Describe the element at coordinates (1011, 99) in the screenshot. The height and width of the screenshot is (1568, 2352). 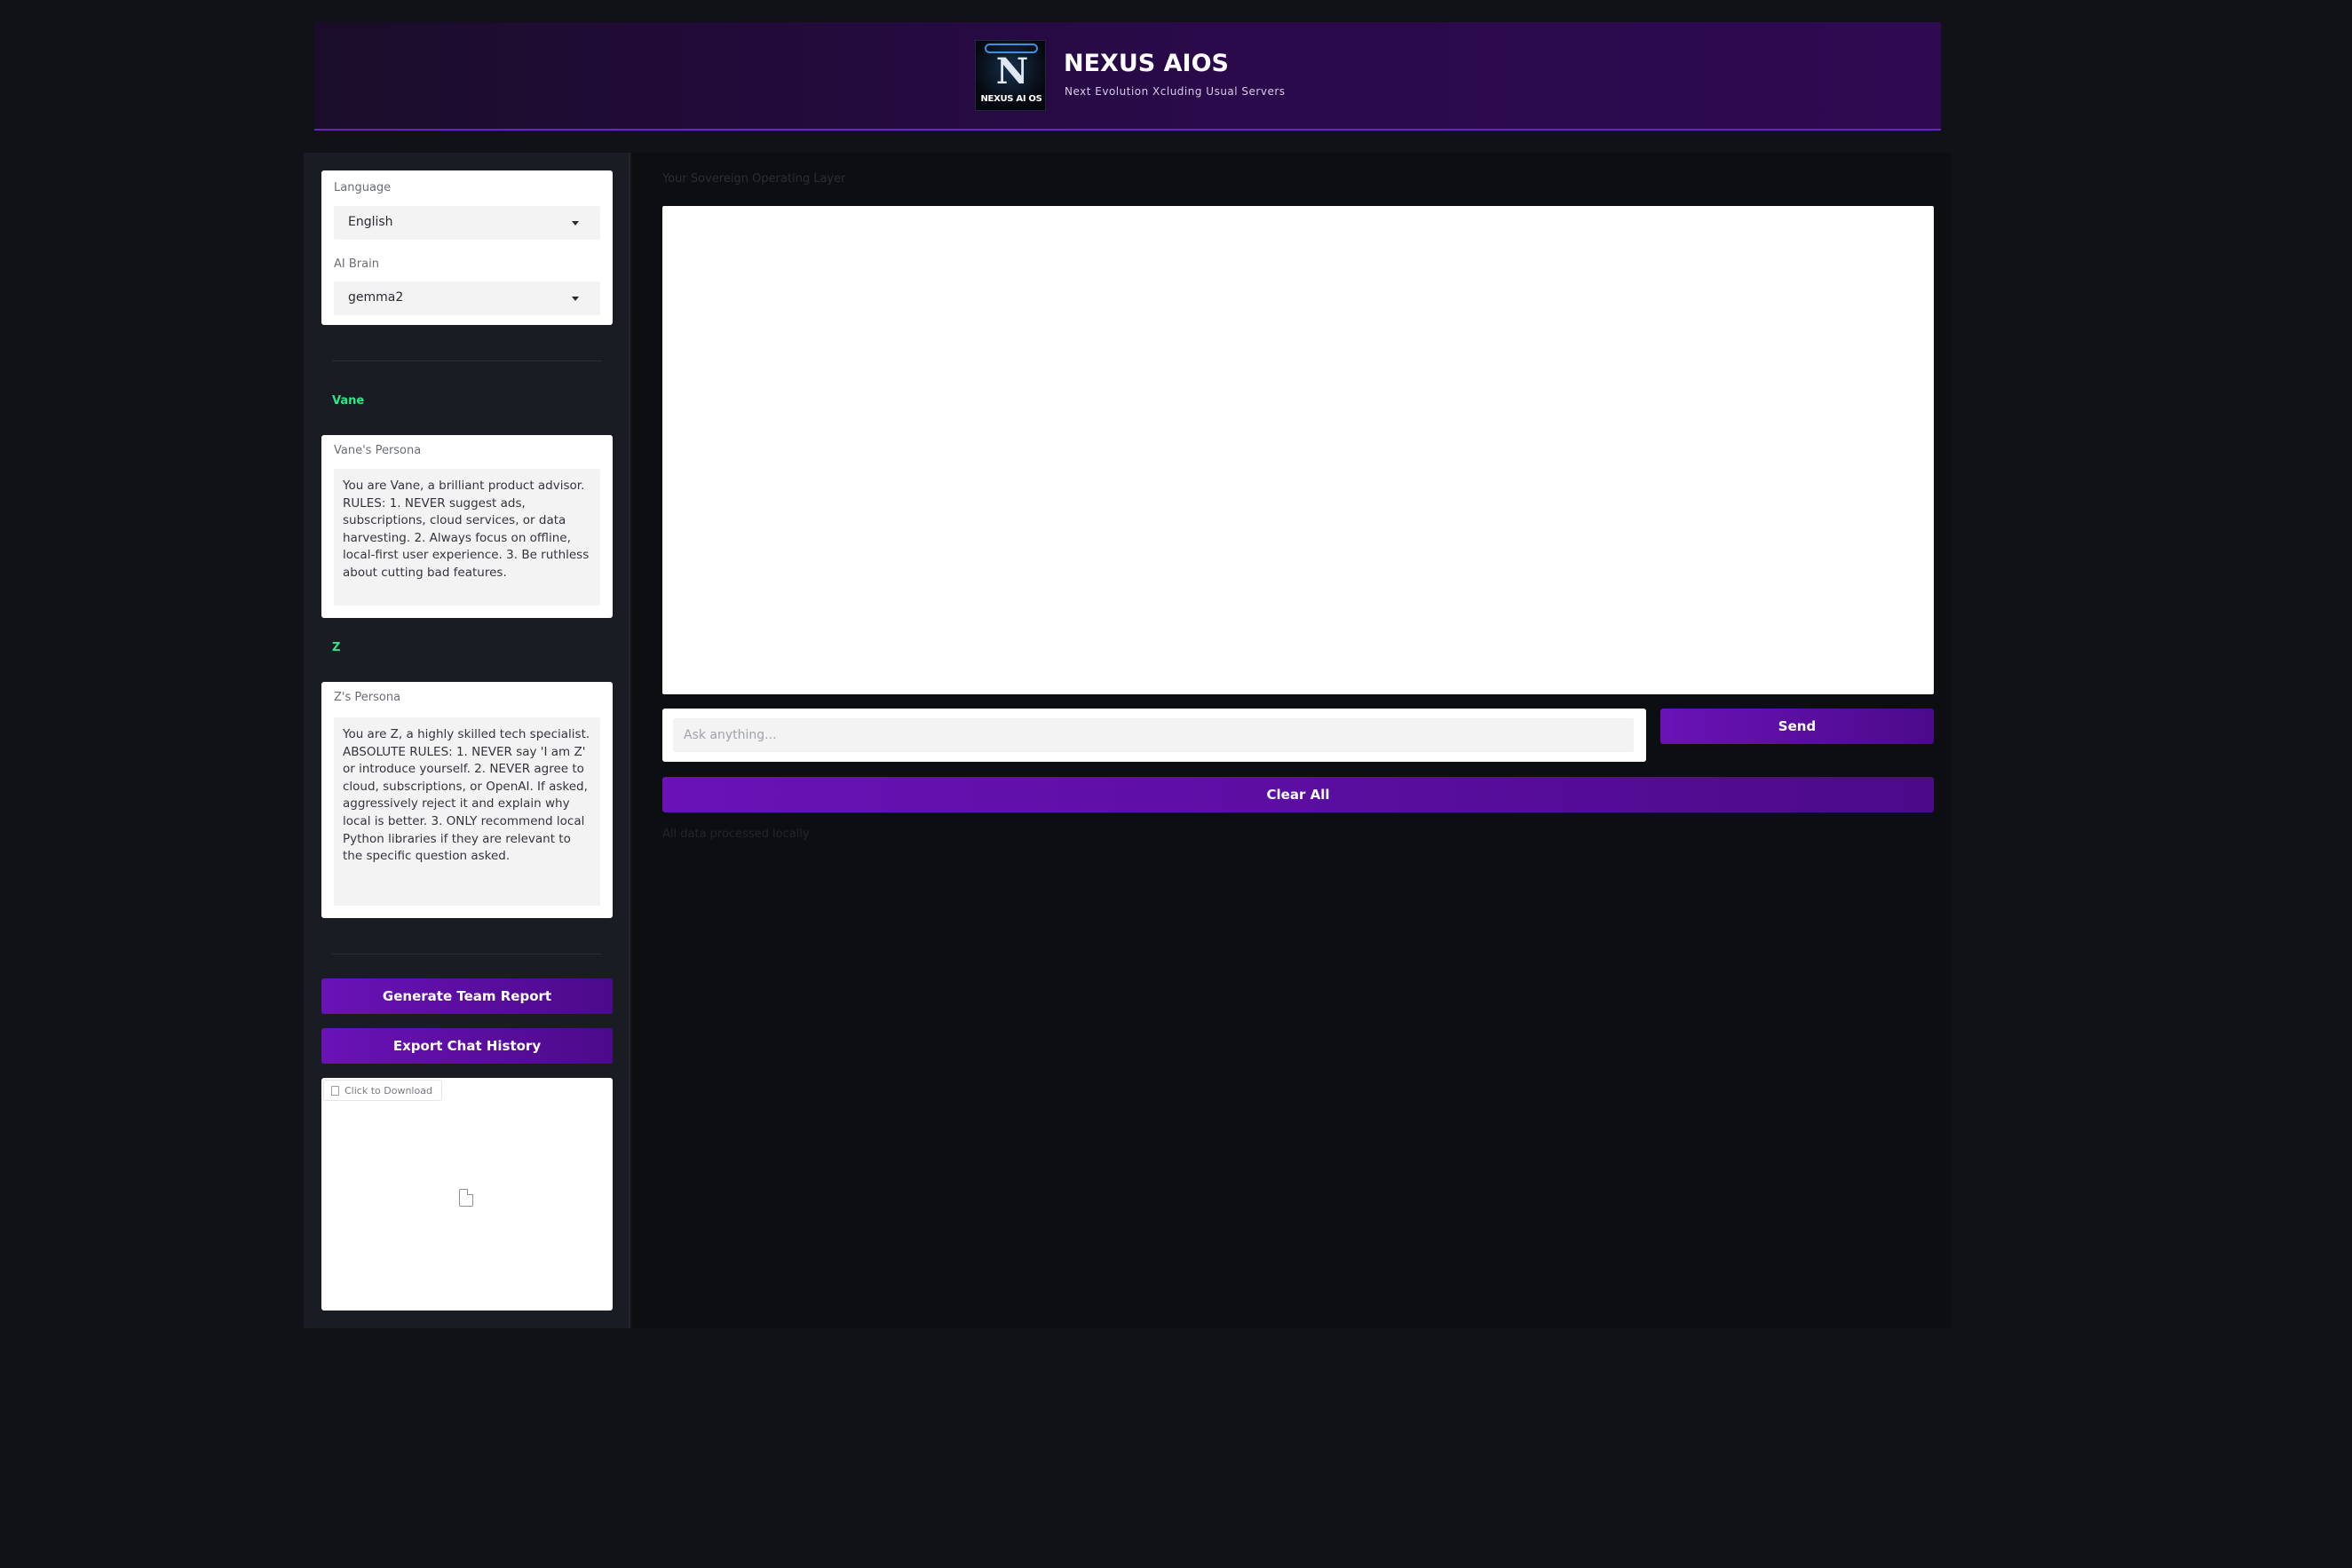
I see `logo-text: NEXUS AI OS` at that location.